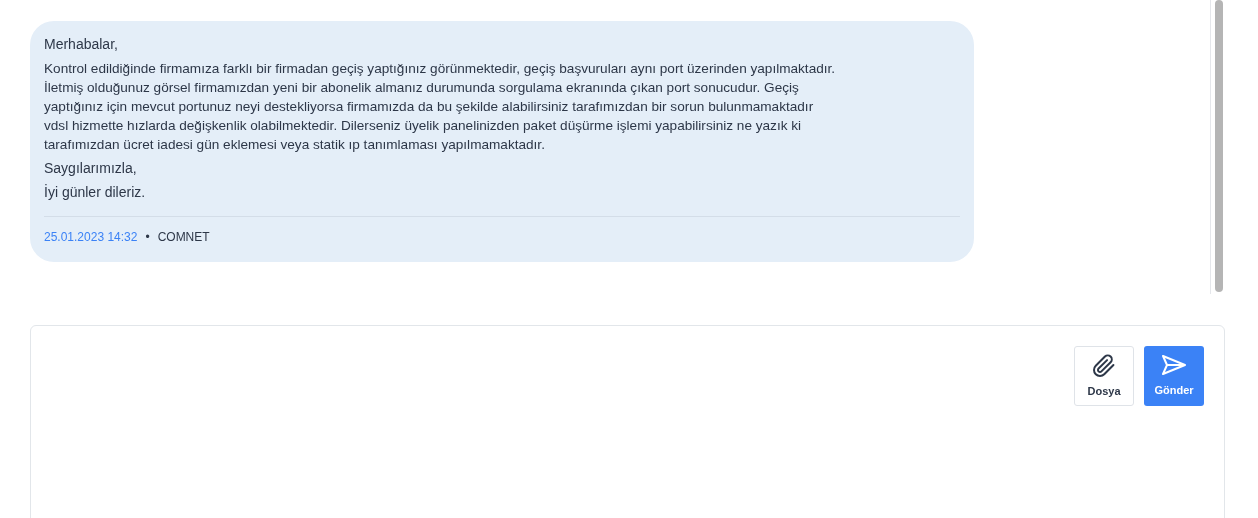  Describe the element at coordinates (440, 107) in the screenshot. I see `message-text: Kontrol edildiğinde firmamıza farklı bir firmadan geçiş yaptığınız görünmektedir, geçiş başvuruları aynı port üzerinden yapılmaktadır. İletmiş olduğunuz görsel firmamızdan yeni bir abonelik almanız durumunda sorgulama ekranında çıkan port sonucudur. Geçiş yaptığınız için mevcut portunuz neyi destekliyorsa firmamızda da bu şekilde alabilirsiniz tarafımızdan bir sorun bulunmamaktadır vdsl hizmette hızlarda değişkenlik olabilmektedir. Dilerseniz üyelik panelinizden paket düşürme işlemi yapabilirsiniz ne yazık ki tarafımızdan ücret iadesi gün eklemesi veya statik ıp tanımlaması yapılmamaktadır.` at that location.